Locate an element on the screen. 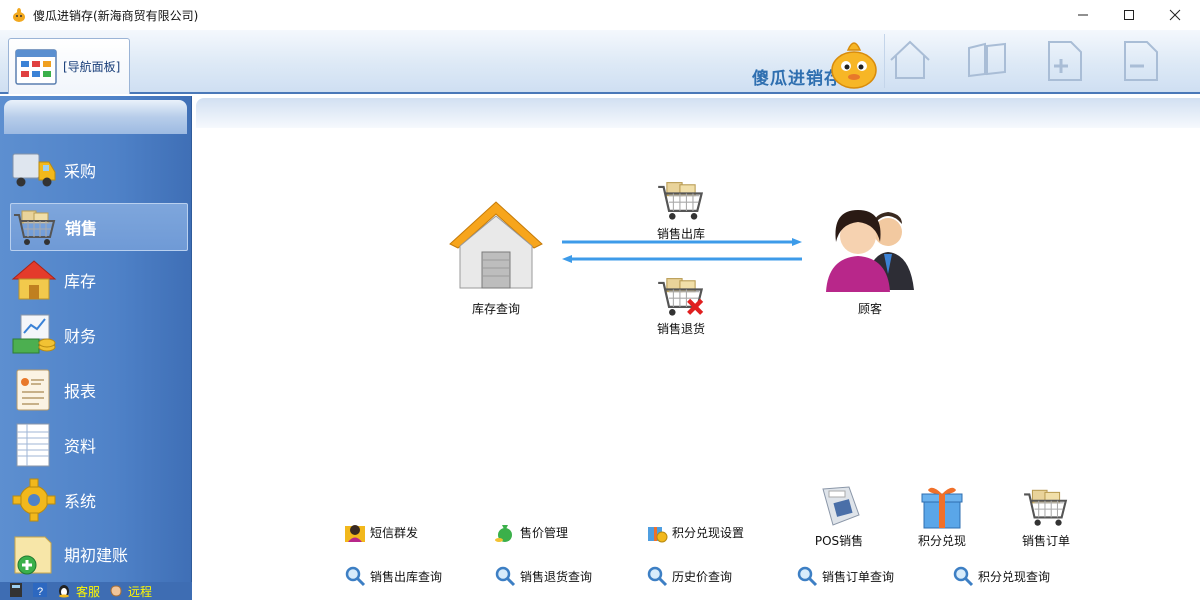 The image size is (1200, 600). remove-window-icon is located at coordinates (1140, 61).